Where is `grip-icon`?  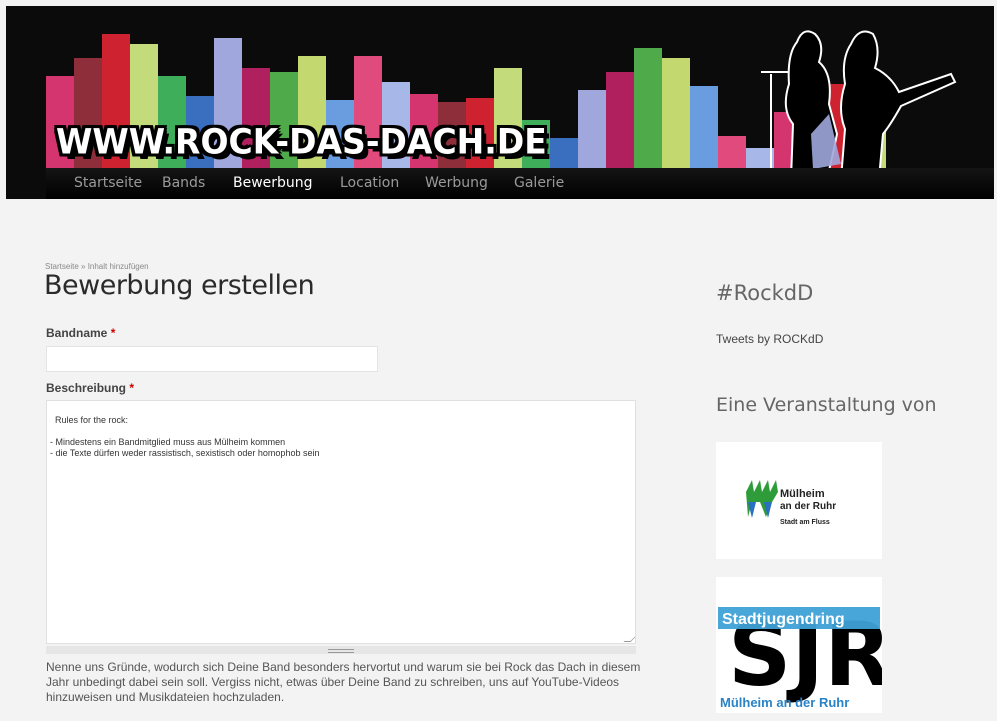 grip-icon is located at coordinates (341, 651).